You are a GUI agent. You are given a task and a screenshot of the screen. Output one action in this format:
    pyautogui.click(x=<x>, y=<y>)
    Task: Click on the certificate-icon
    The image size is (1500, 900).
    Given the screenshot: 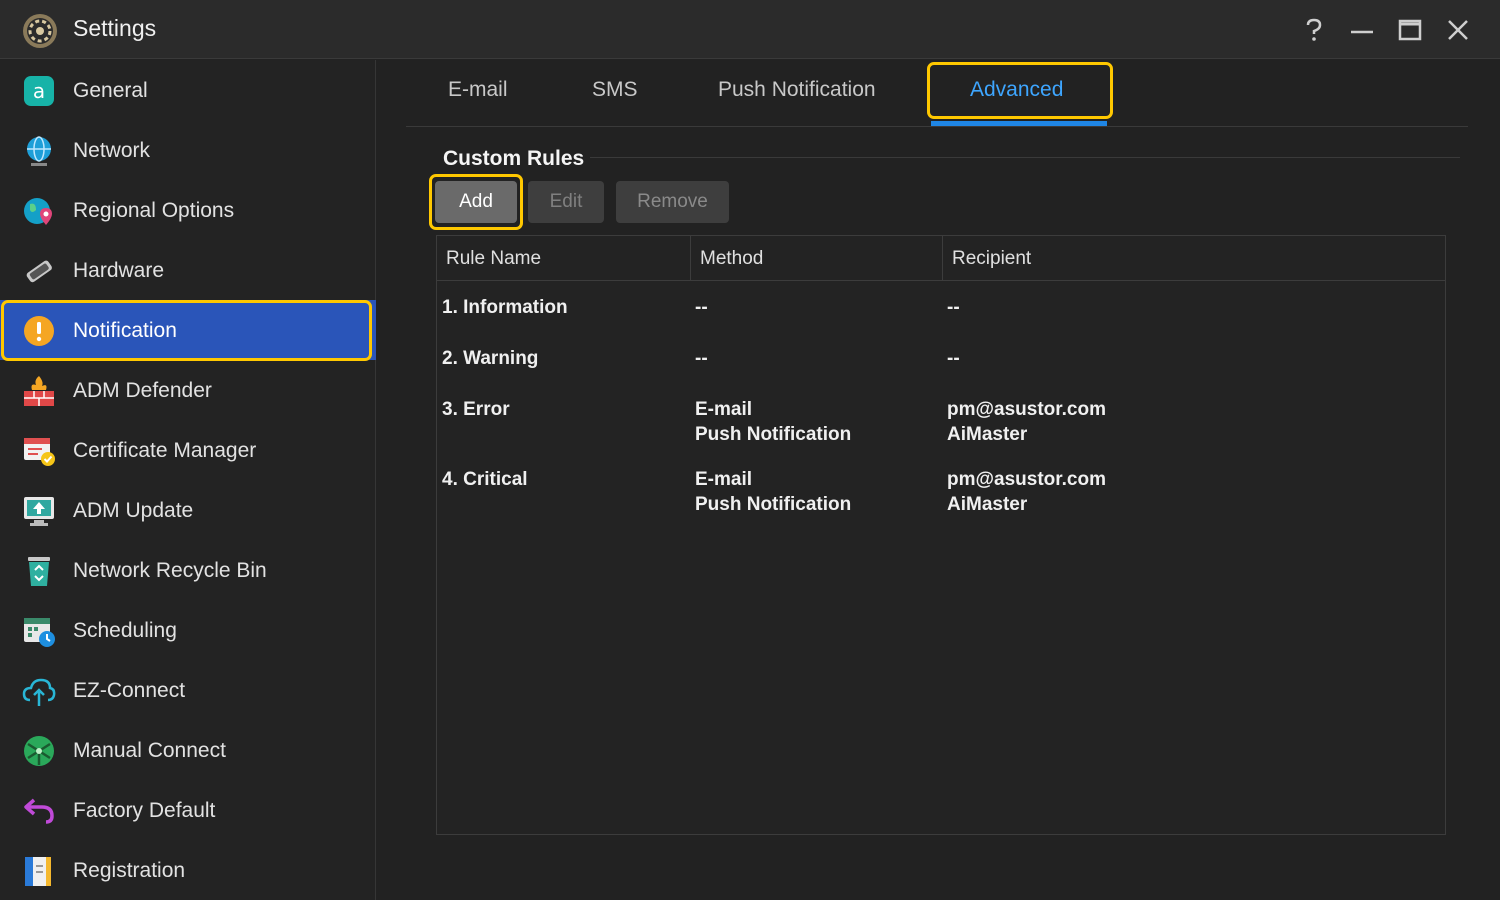 What is the action you would take?
    pyautogui.click(x=39, y=451)
    